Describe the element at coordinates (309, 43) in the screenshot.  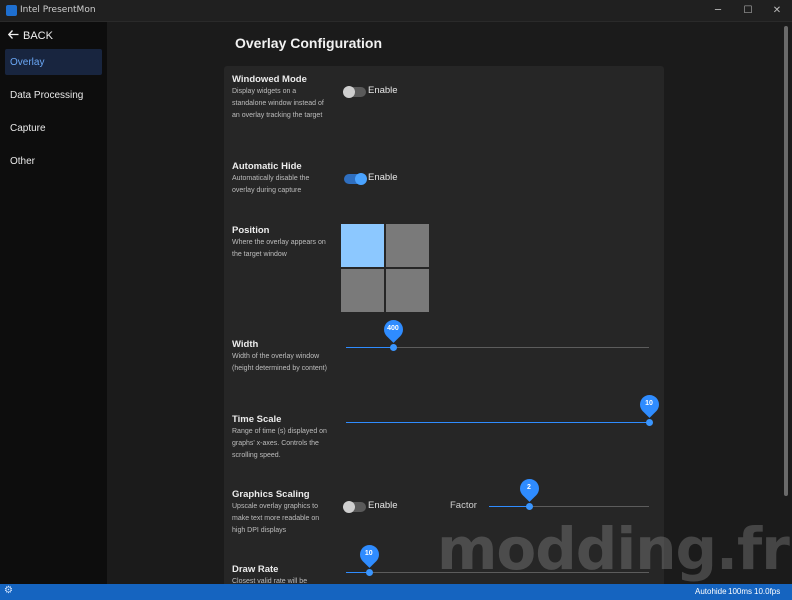
I see `page-title: Overlay Configuration` at that location.